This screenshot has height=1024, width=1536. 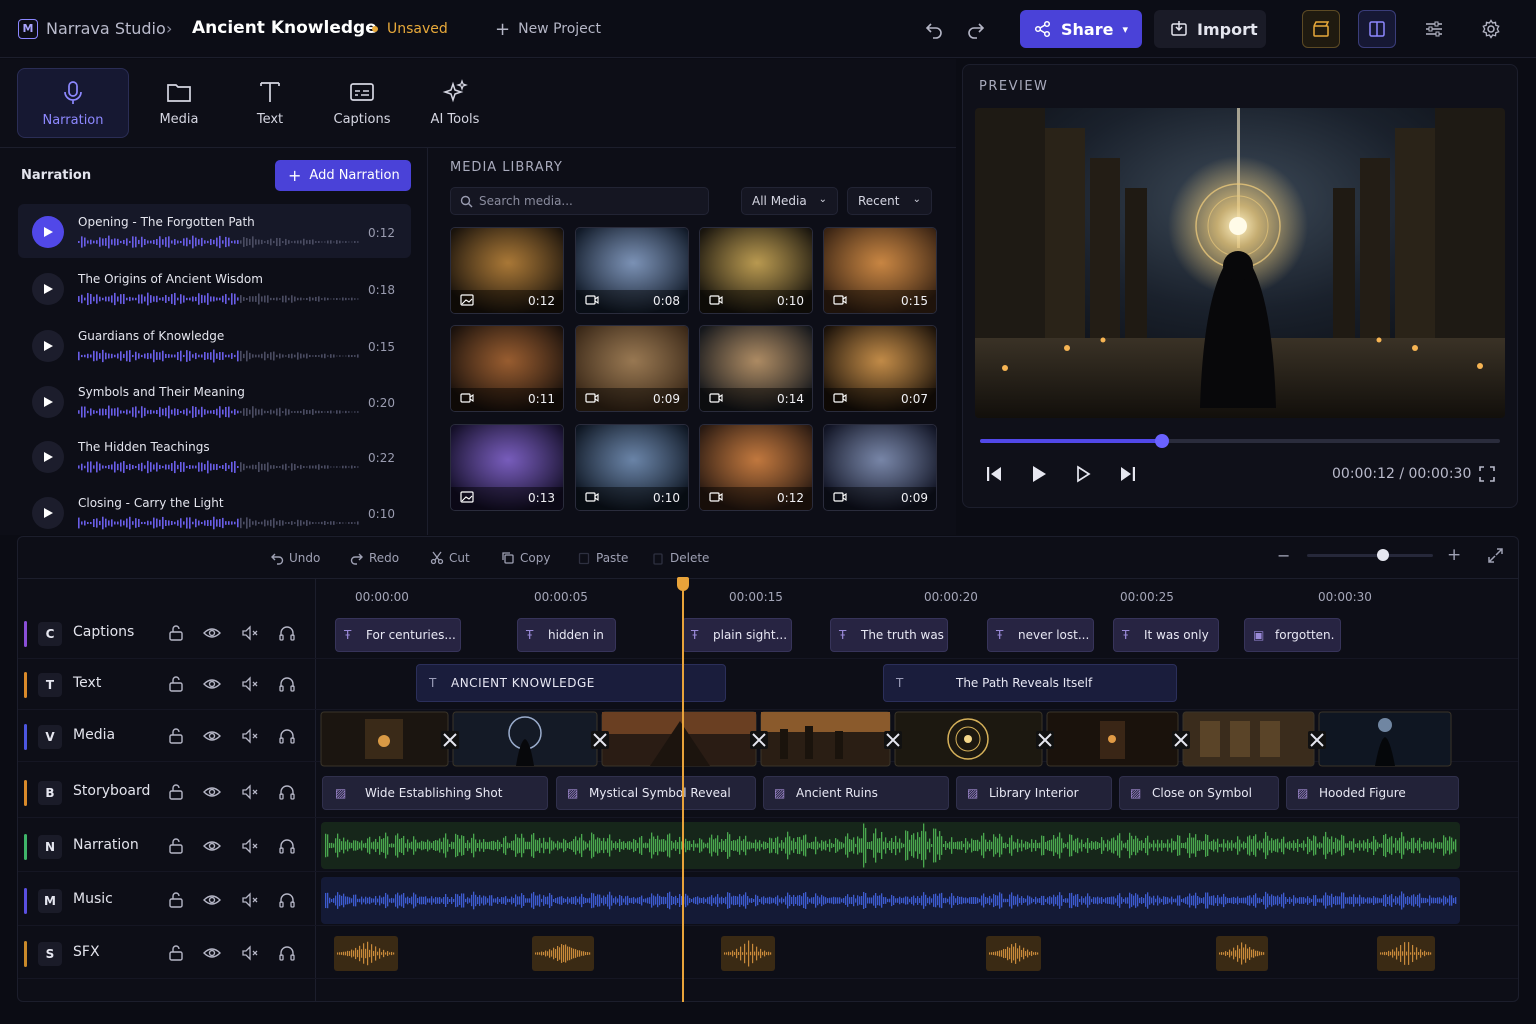 What do you see at coordinates (1283, 555) in the screenshot?
I see `zoom-out-button: −` at bounding box center [1283, 555].